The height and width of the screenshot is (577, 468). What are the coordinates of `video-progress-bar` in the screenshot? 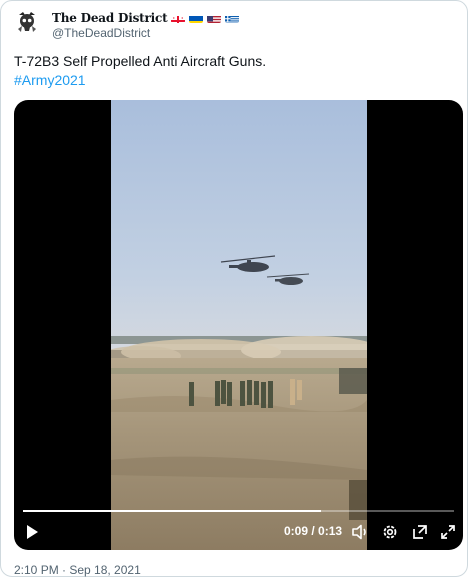 It's located at (238, 511).